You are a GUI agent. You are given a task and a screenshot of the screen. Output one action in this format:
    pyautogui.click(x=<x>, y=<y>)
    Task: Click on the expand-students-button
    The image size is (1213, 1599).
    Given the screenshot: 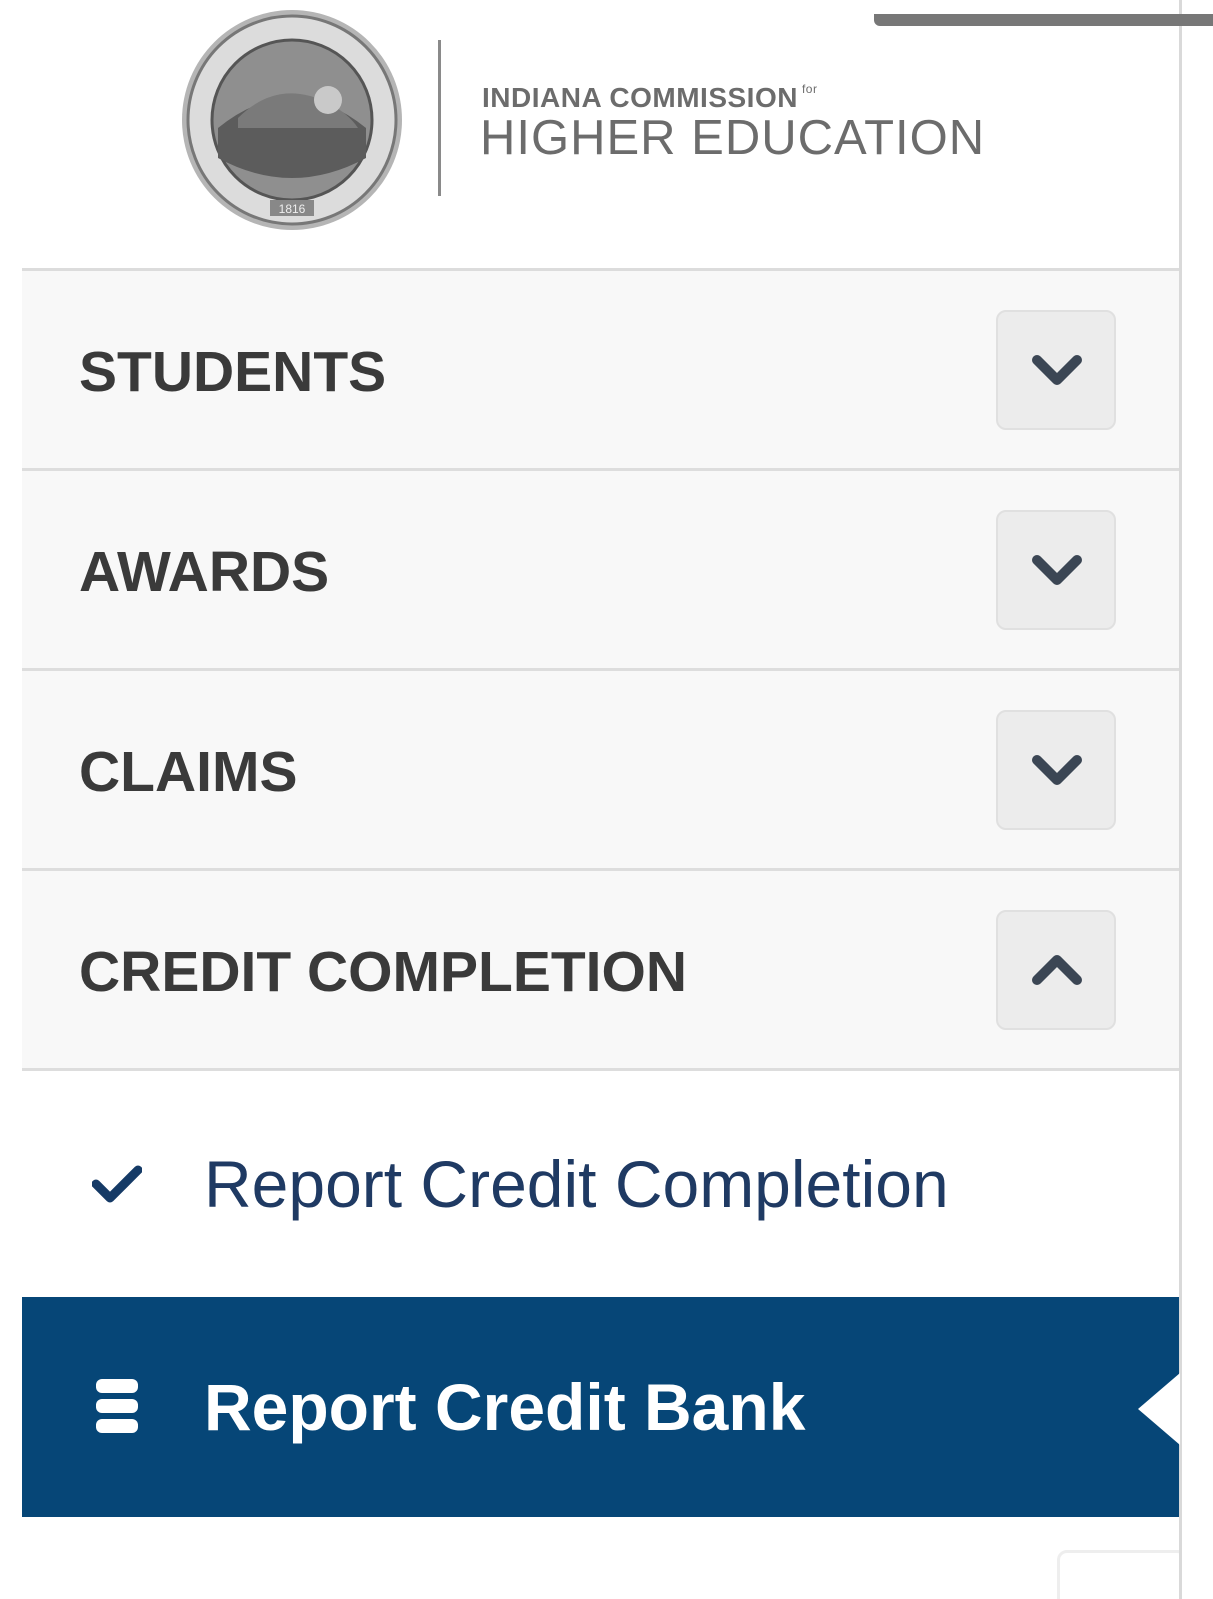 What is the action you would take?
    pyautogui.click(x=1056, y=370)
    